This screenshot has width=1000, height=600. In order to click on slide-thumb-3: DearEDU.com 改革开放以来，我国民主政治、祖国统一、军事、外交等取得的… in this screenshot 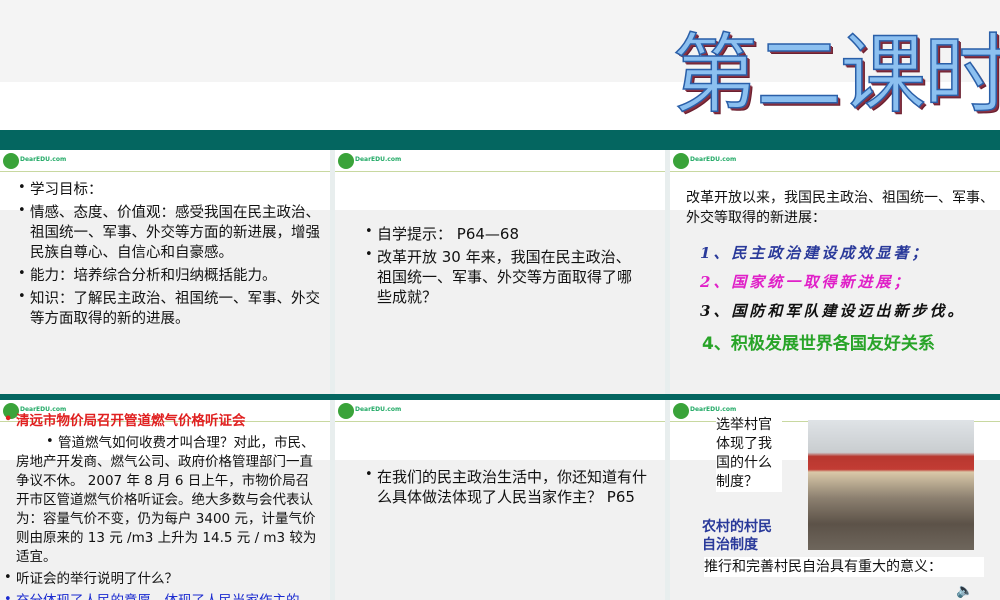, I will do `click(835, 272)`.